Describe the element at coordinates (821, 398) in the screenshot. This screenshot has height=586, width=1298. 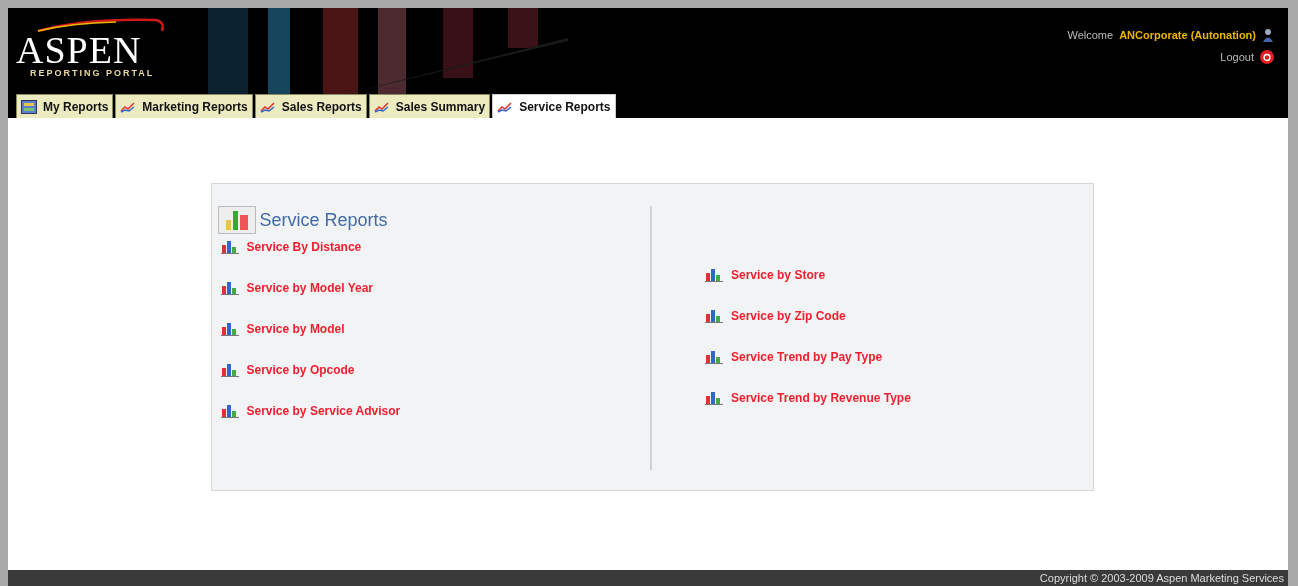
I see `report-link: Service Trend by Revenue Type` at that location.